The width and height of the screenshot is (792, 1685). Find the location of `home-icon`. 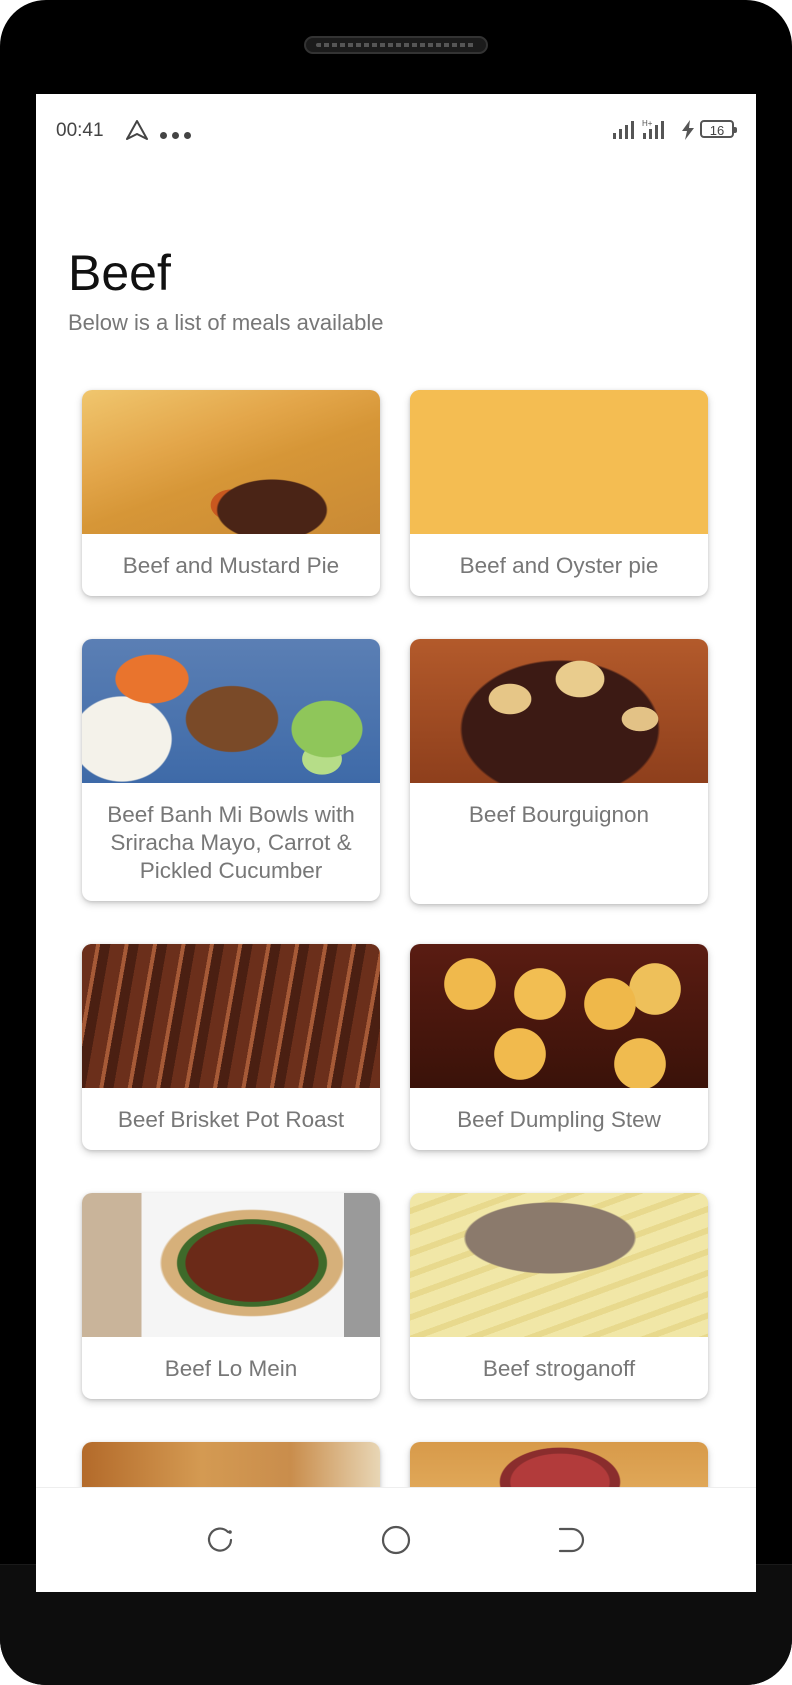

home-icon is located at coordinates (396, 1540).